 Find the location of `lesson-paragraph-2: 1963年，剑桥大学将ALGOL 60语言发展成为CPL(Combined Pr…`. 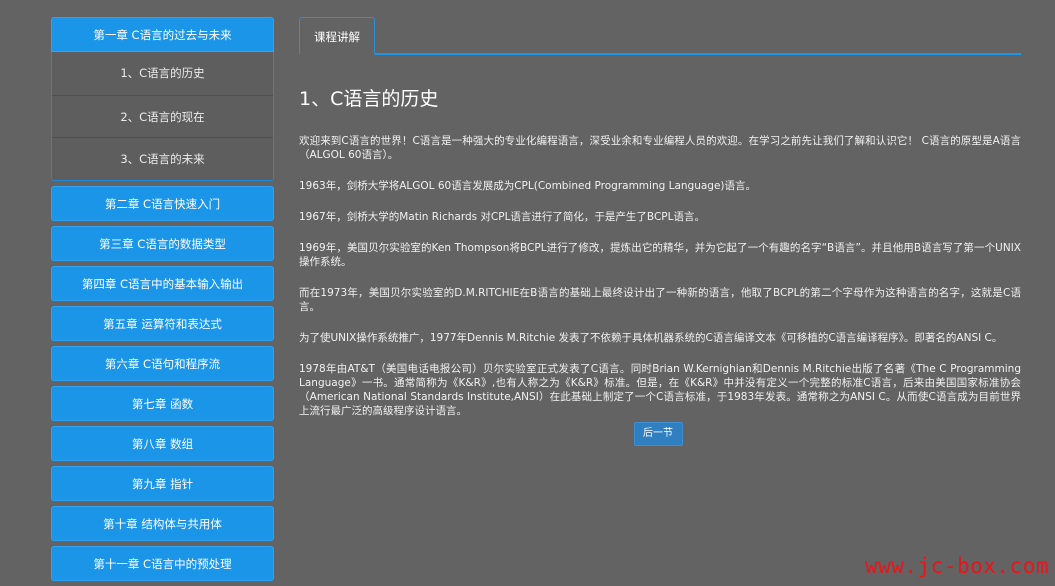

lesson-paragraph-2: 1963年，剑桥大学将ALGOL 60语言发展成为CPL(Combined Pr… is located at coordinates (528, 186).